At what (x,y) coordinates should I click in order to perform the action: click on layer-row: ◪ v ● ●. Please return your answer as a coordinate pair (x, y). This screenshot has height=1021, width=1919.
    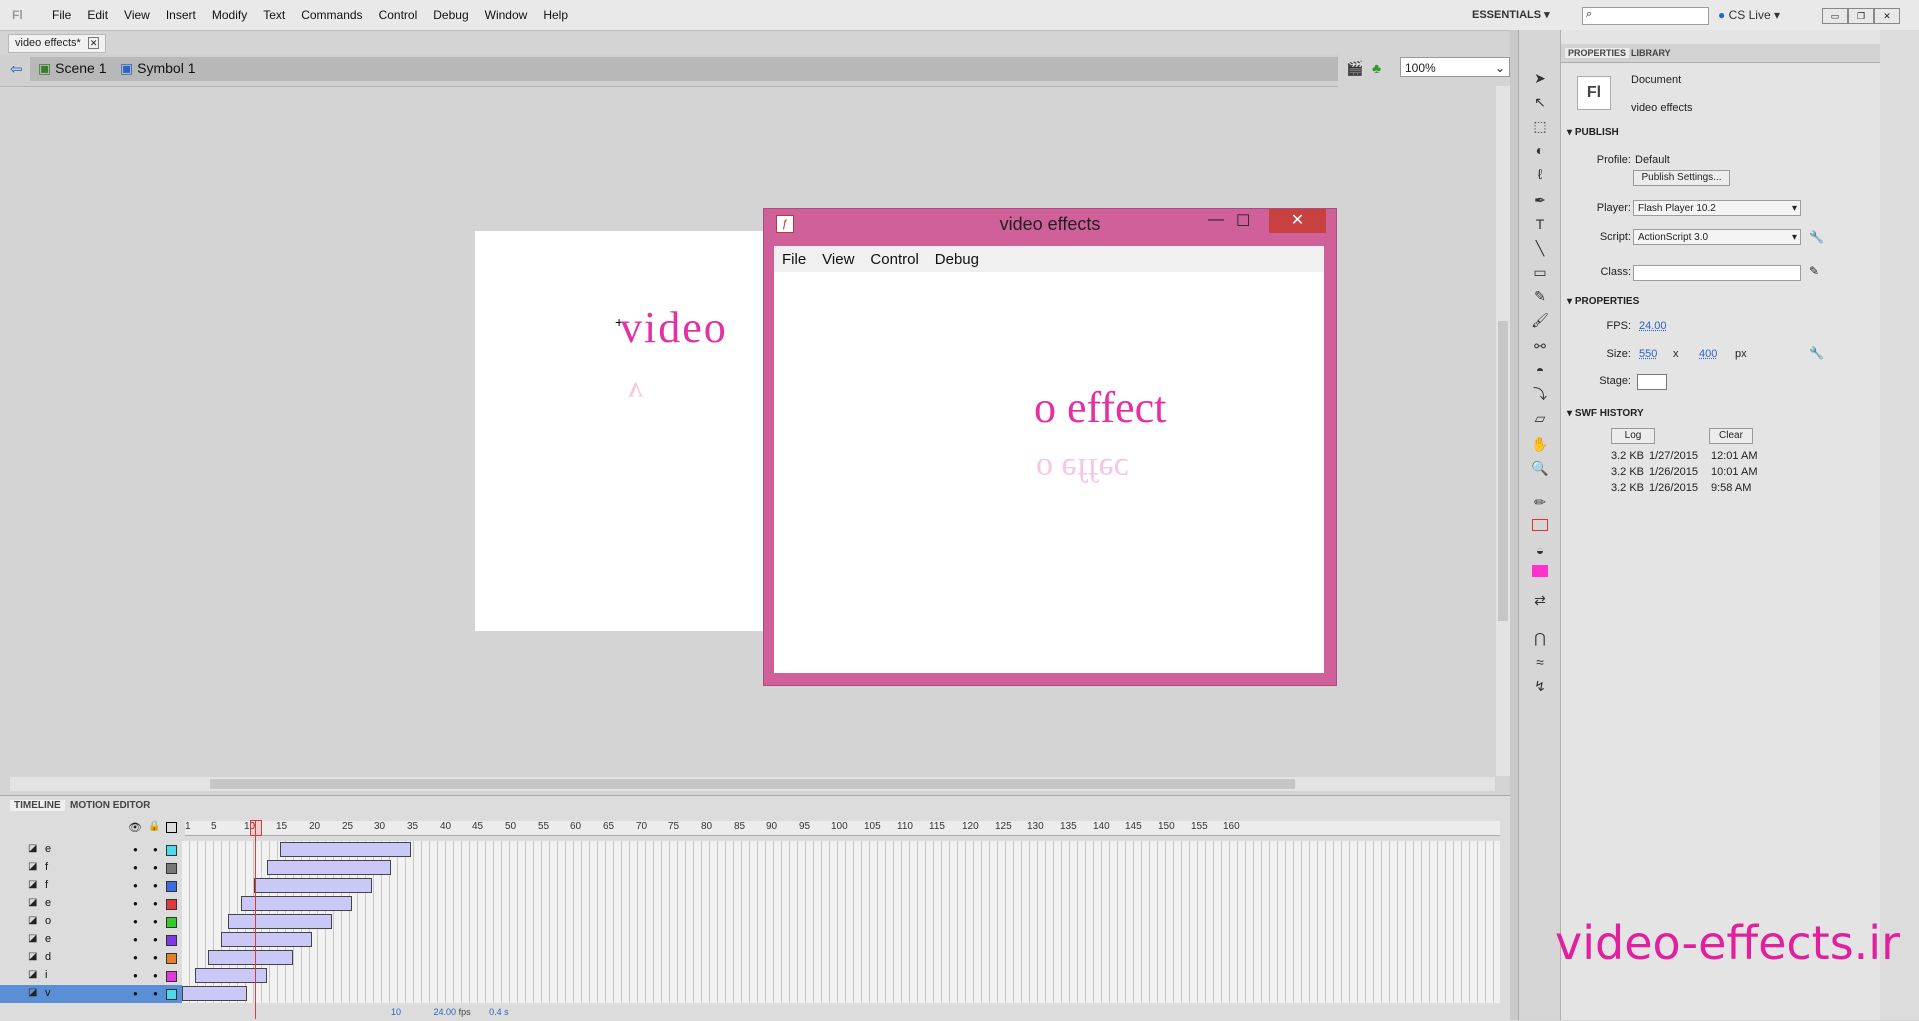
    Looking at the image, I should click on (750, 994).